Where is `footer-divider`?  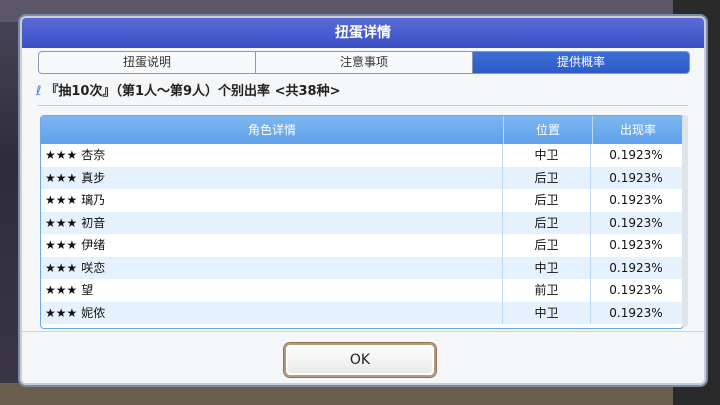
footer-divider is located at coordinates (363, 331).